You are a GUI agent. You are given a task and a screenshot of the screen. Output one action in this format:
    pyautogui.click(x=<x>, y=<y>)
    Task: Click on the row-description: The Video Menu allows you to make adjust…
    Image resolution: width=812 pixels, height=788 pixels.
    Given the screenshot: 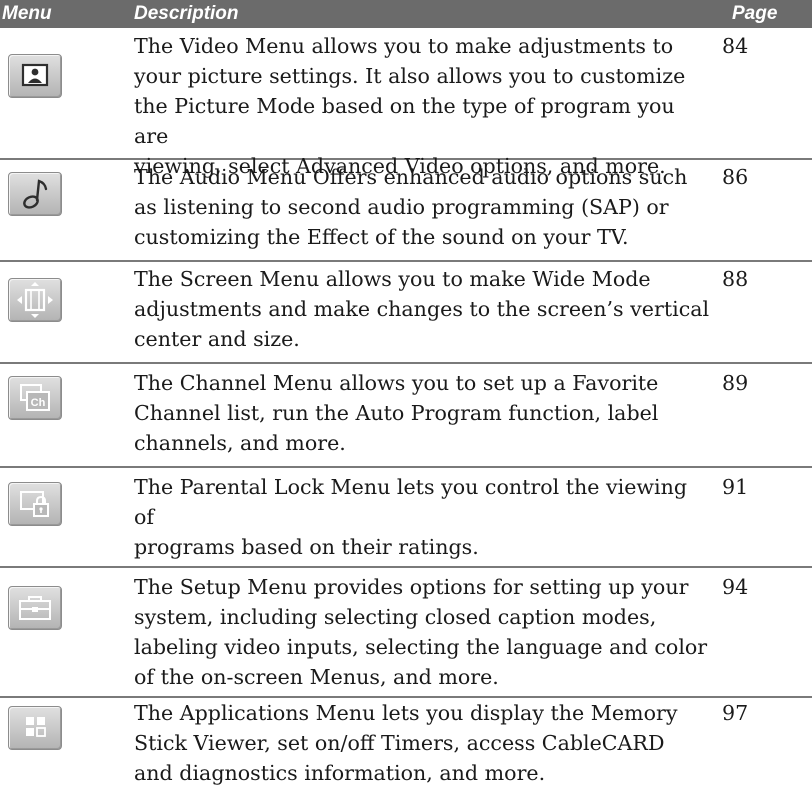 What is the action you would take?
    pyautogui.click(x=410, y=106)
    